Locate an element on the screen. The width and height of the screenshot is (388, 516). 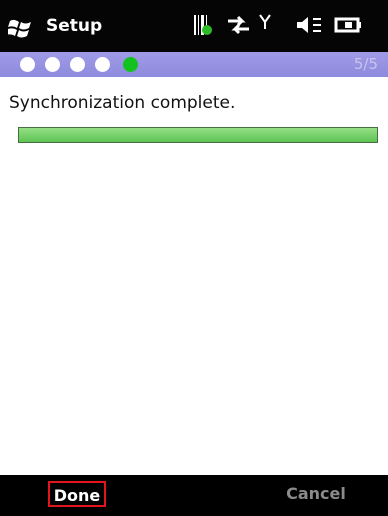
sync-progress-bar is located at coordinates (198, 135).